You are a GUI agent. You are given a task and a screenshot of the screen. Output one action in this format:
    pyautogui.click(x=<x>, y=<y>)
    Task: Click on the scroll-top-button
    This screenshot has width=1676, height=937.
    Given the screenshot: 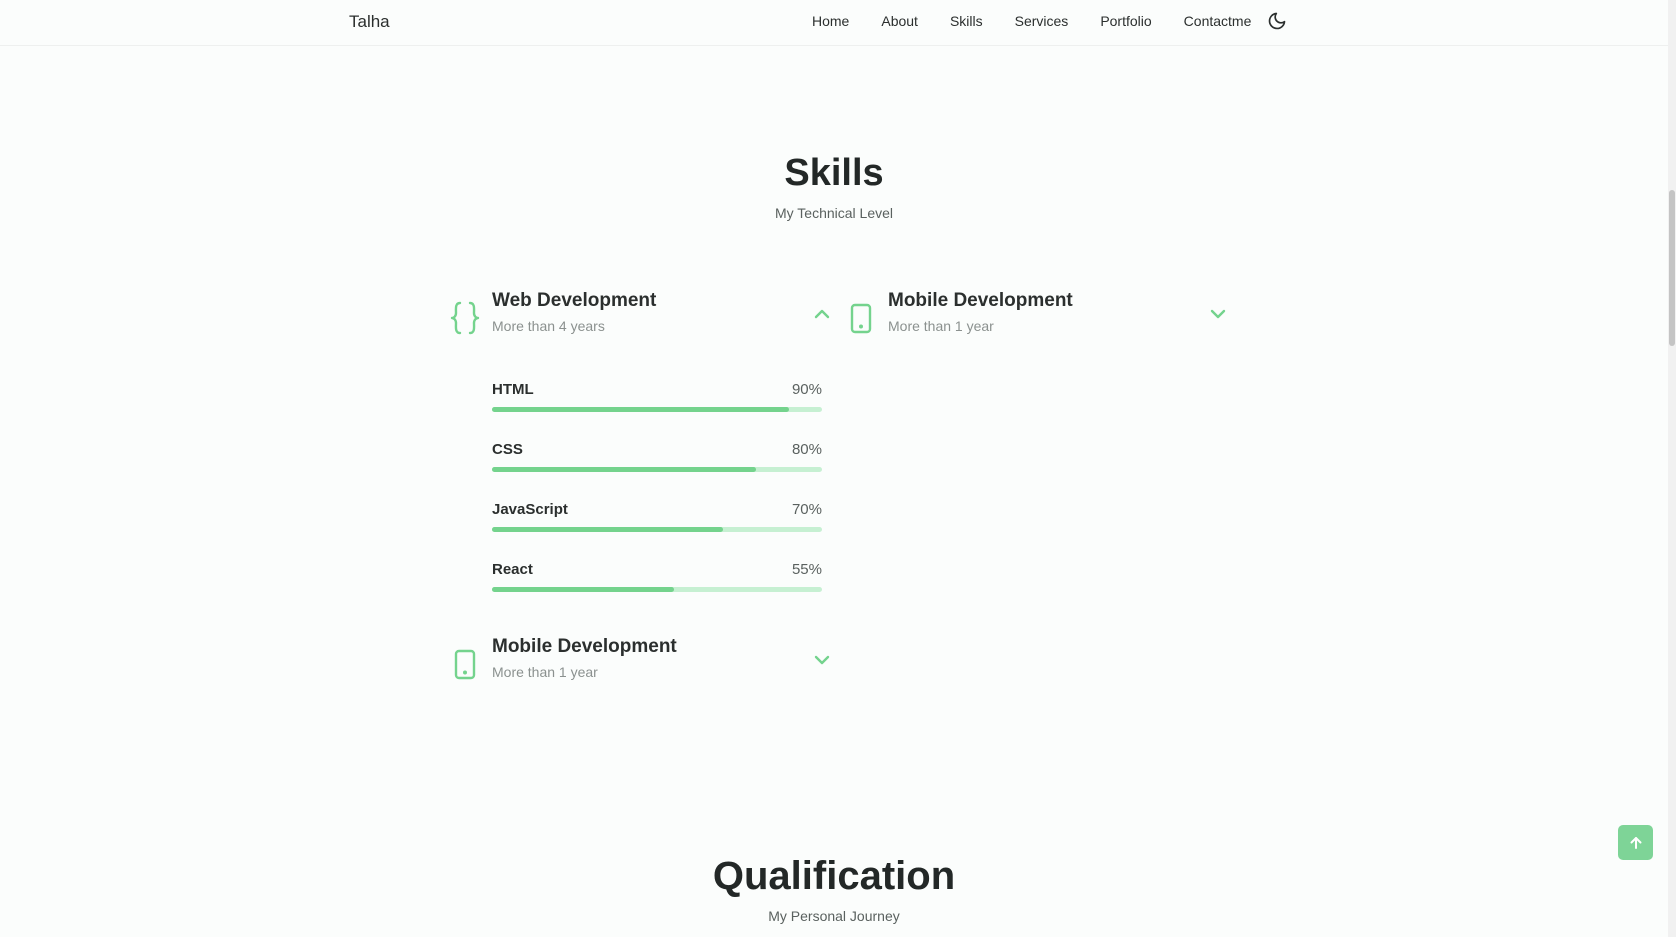 What is the action you would take?
    pyautogui.click(x=1635, y=842)
    